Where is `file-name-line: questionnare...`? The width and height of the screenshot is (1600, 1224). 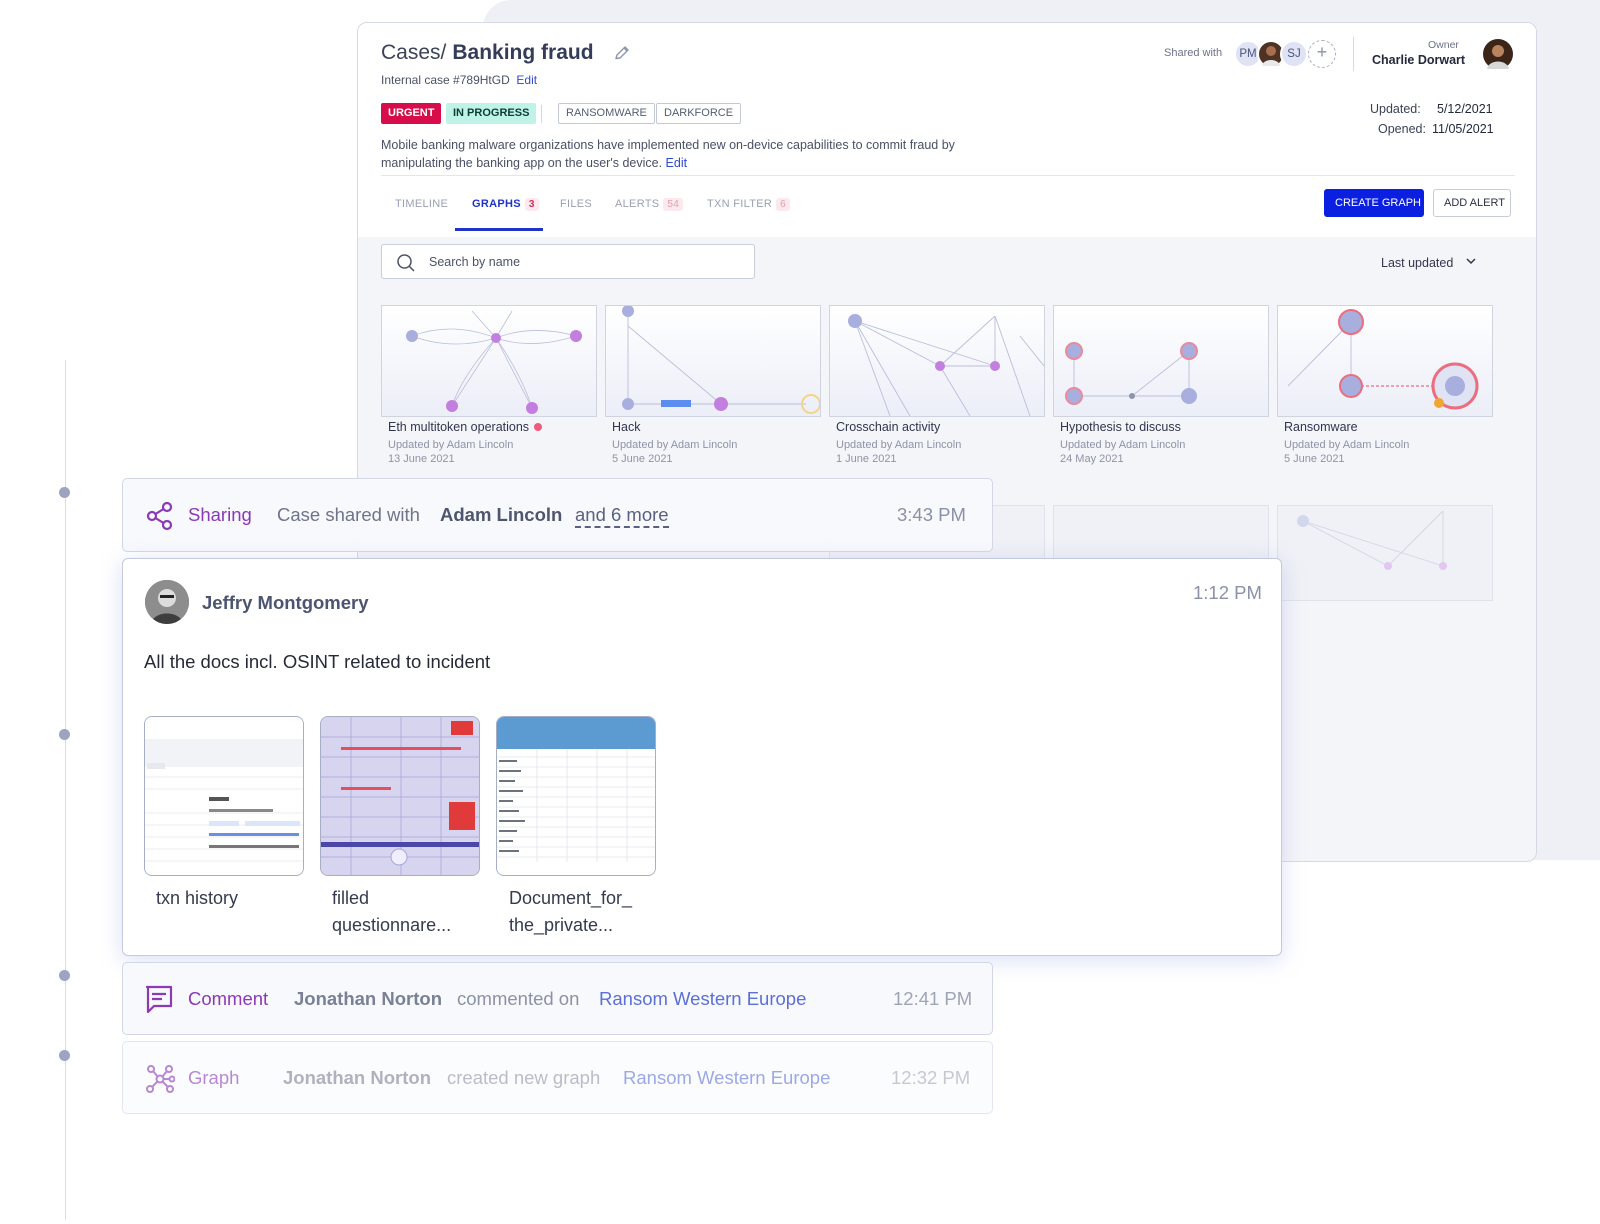
file-name-line: questionnare... is located at coordinates (392, 925).